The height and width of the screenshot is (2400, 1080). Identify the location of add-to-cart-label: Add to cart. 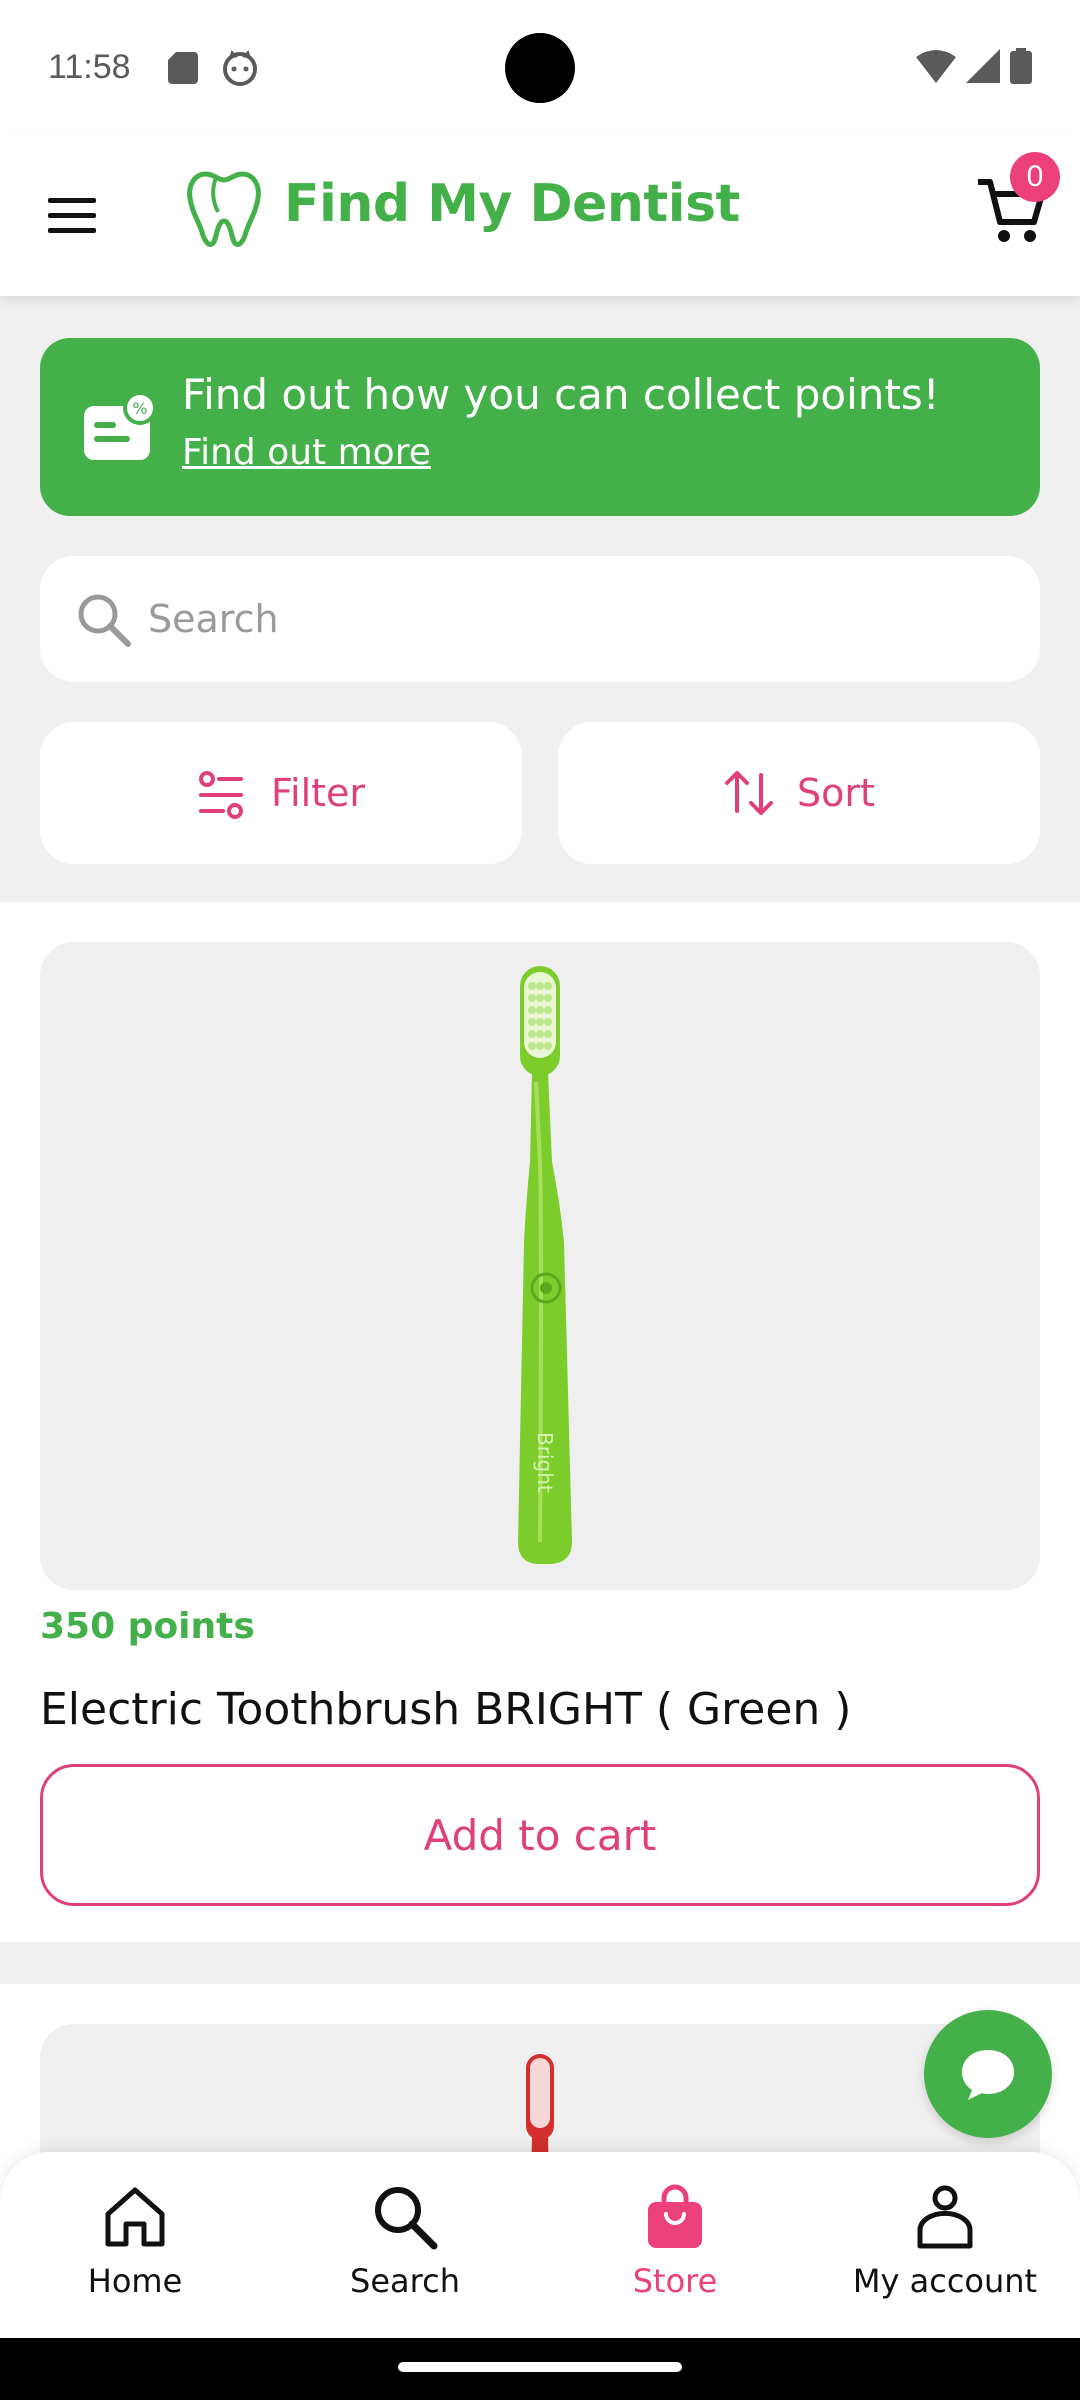
(540, 1835).